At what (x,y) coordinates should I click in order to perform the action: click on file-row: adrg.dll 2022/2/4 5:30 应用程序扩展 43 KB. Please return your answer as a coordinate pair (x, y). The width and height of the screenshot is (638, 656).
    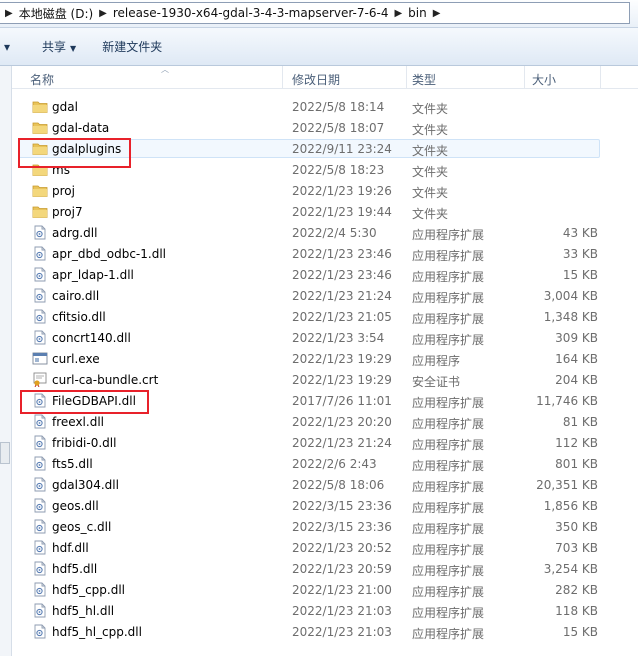
    Looking at the image, I should click on (325, 232).